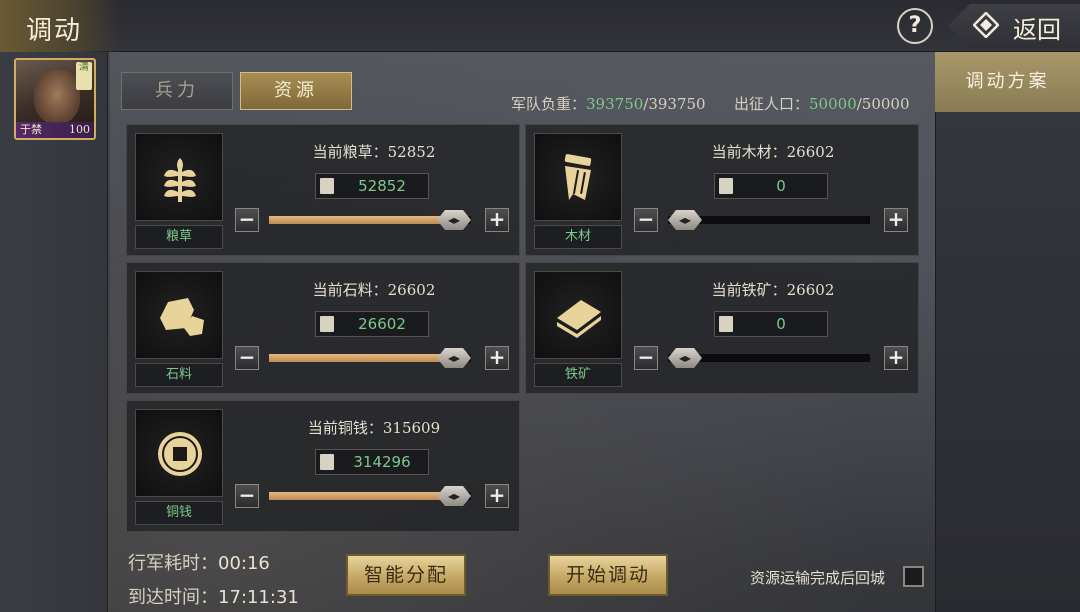 The height and width of the screenshot is (612, 1080). What do you see at coordinates (374, 152) in the screenshot?
I see `resource-current-label: 当前粮草：52852` at bounding box center [374, 152].